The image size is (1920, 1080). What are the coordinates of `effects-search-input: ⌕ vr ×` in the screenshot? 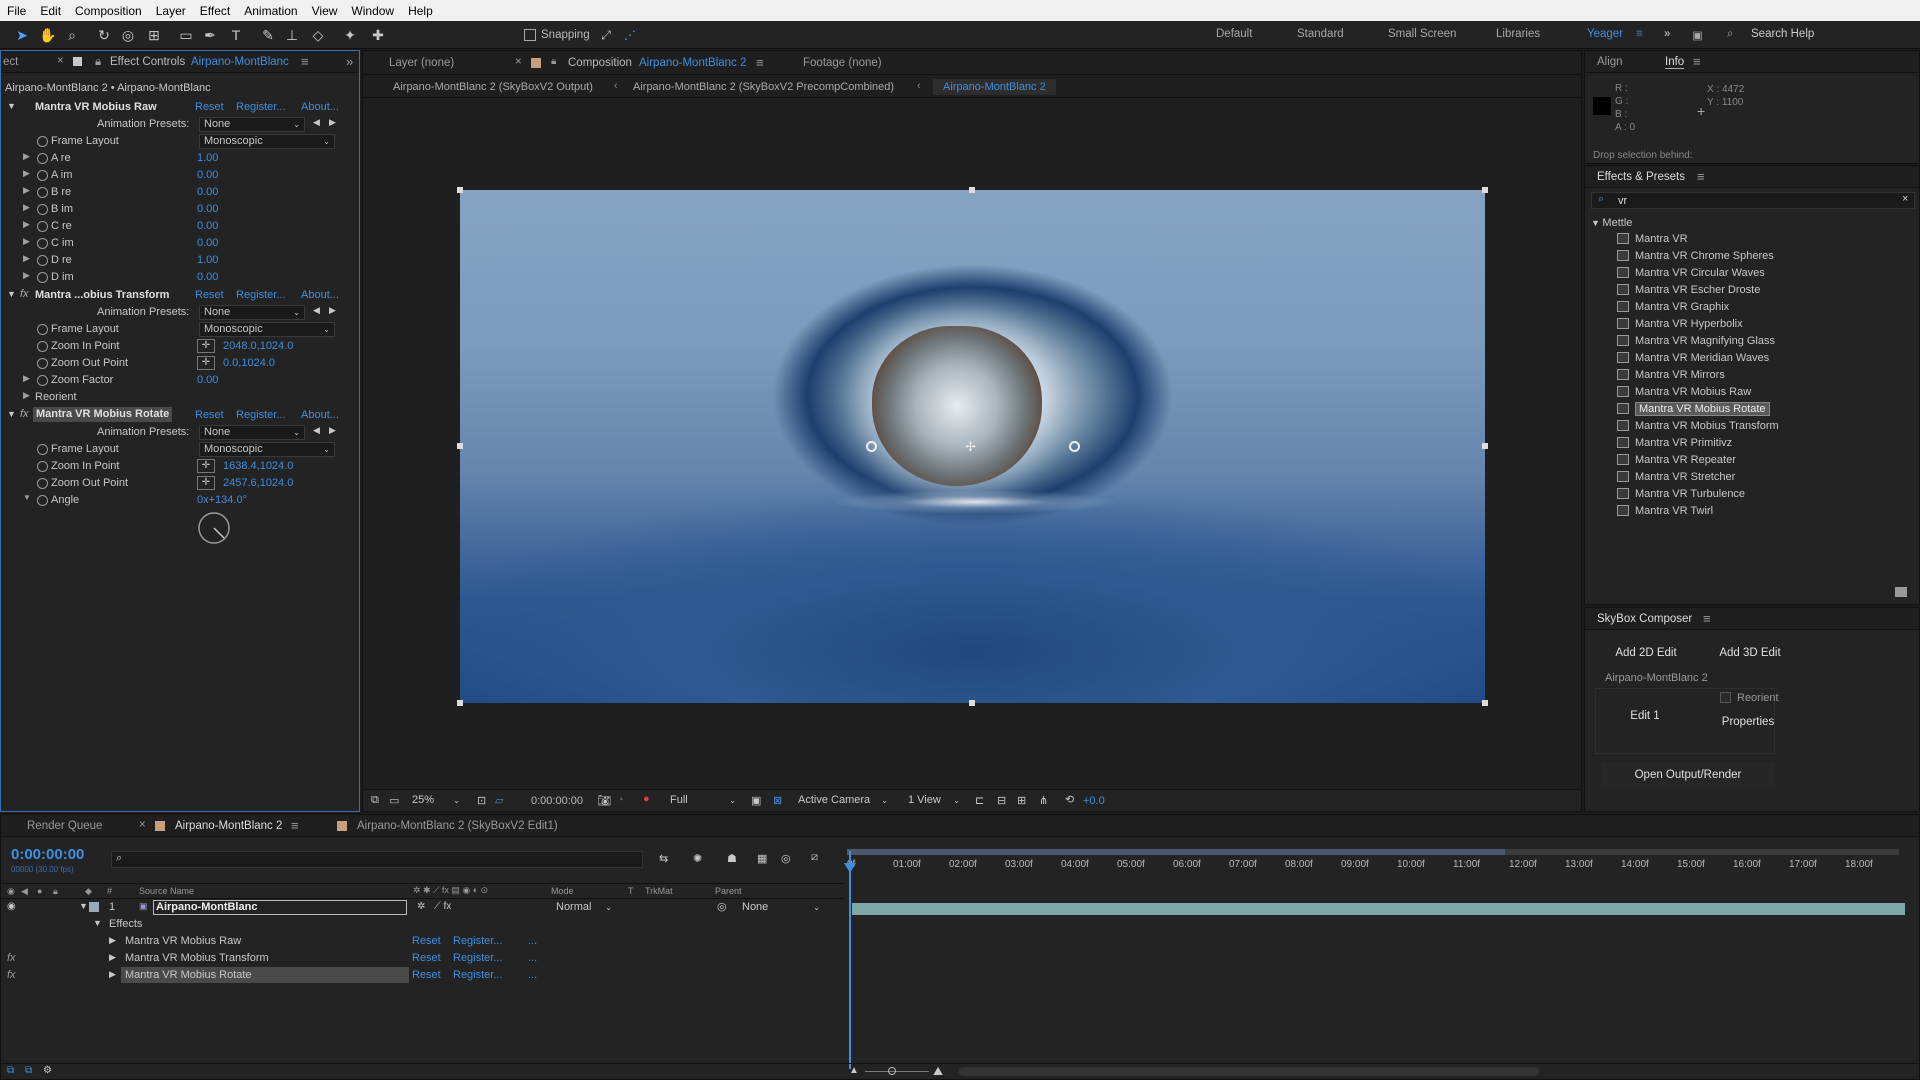 It's located at (1753, 200).